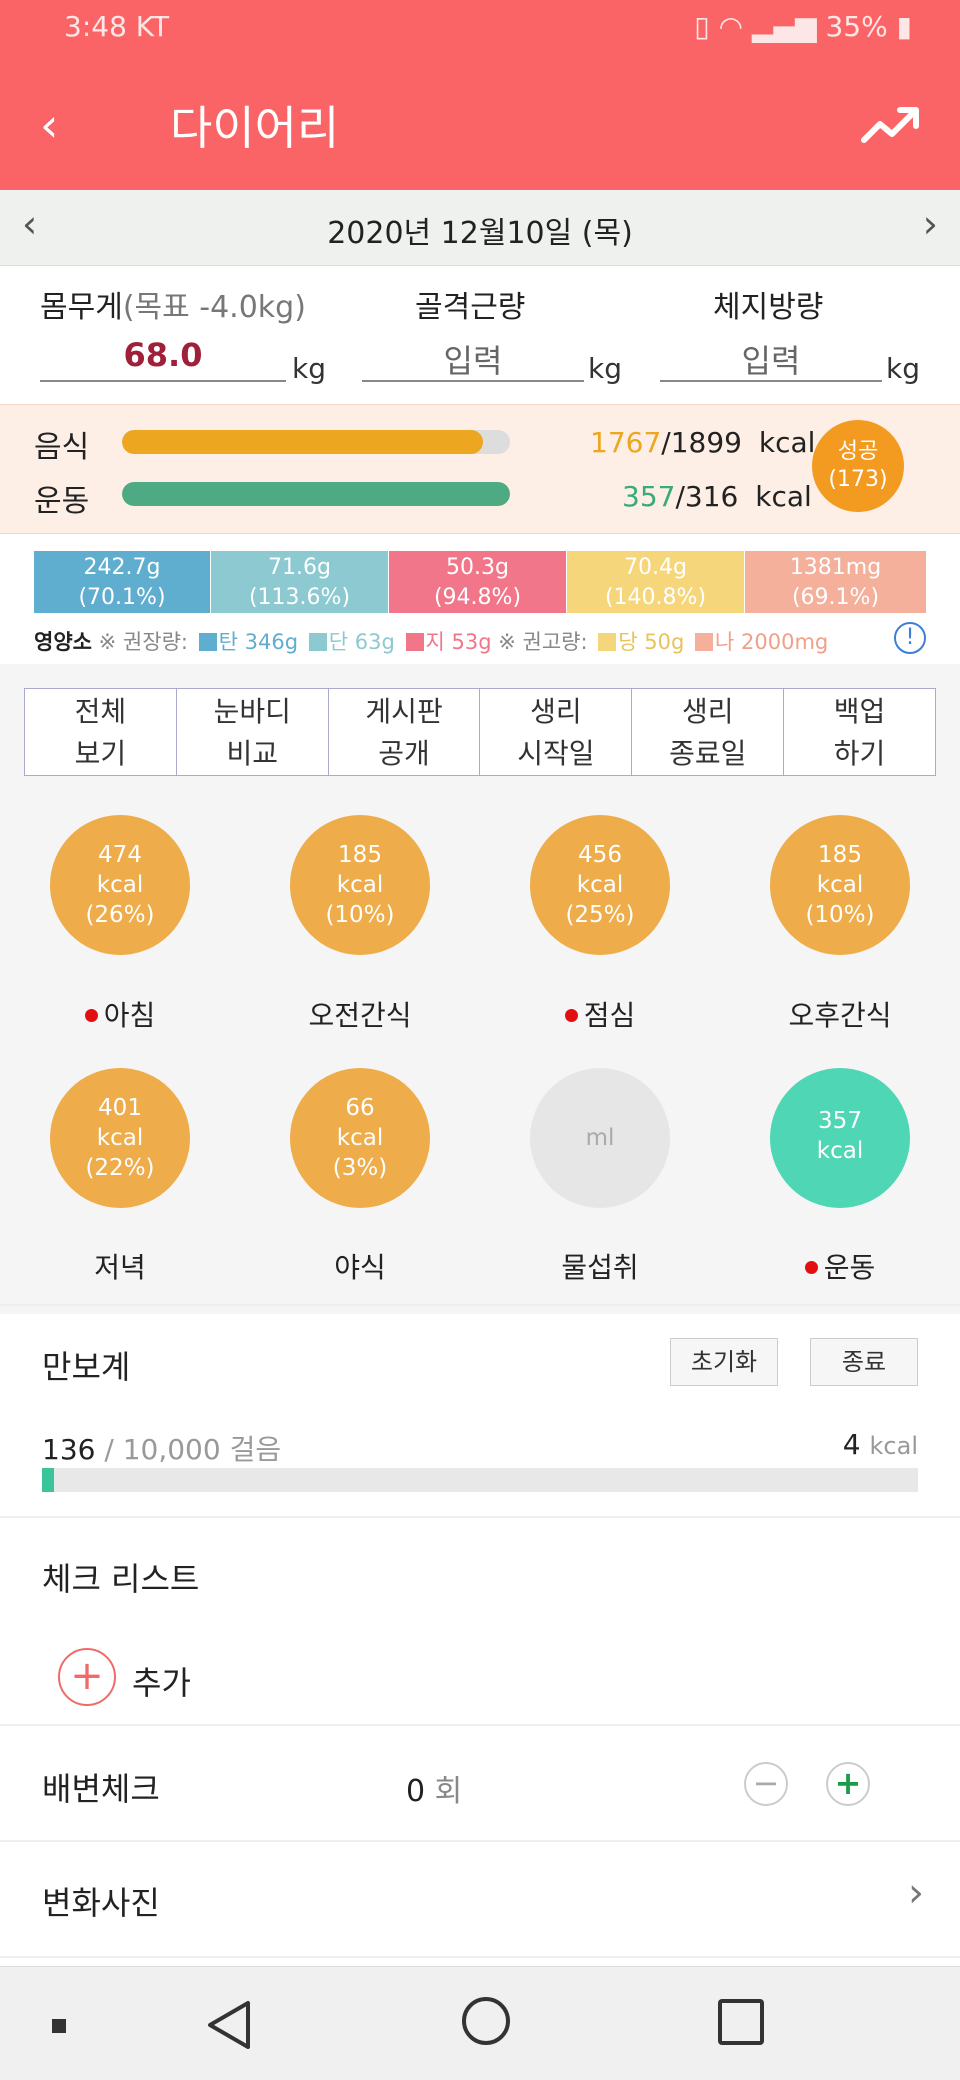 This screenshot has height=2080, width=960. Describe the element at coordinates (229, 2025) in the screenshot. I see `nav-back-icon` at that location.